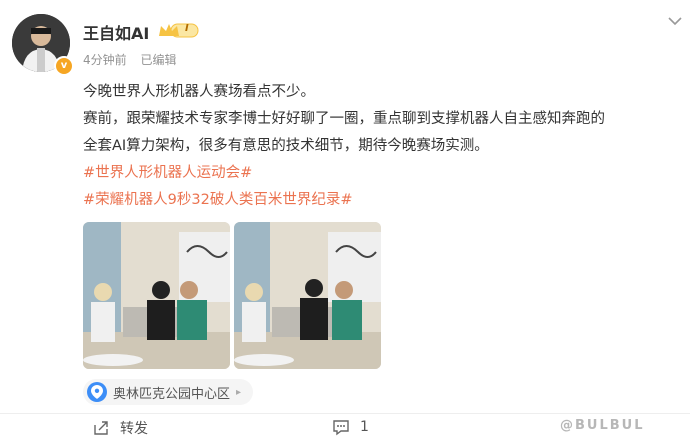  I want to click on comment-button: 1, so click(350, 427).